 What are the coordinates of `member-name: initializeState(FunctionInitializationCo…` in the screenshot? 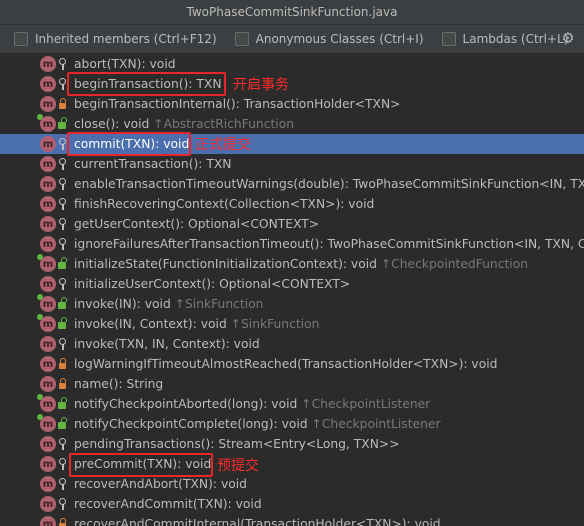 It's located at (225, 264).